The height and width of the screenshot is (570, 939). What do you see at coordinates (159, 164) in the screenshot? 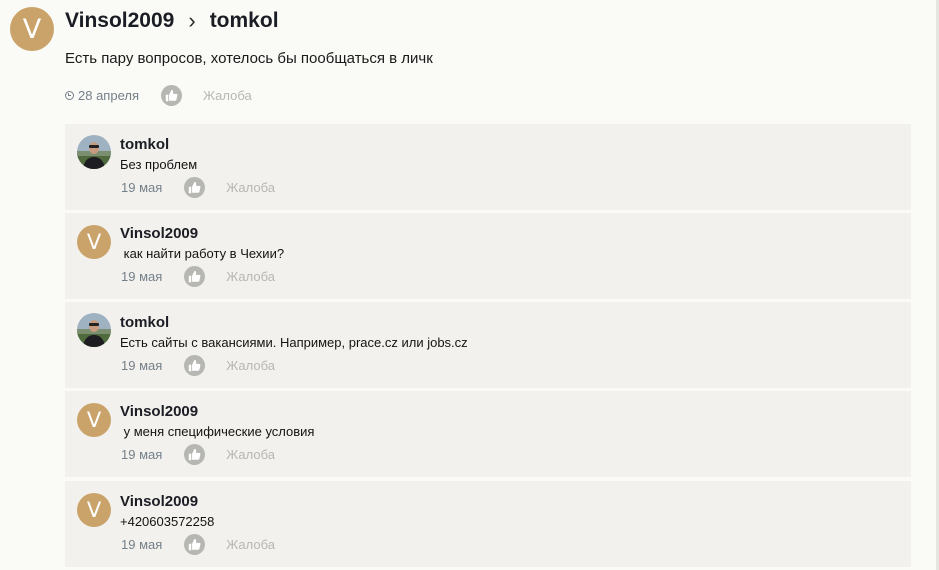
I see `comment-text: Без проблем` at bounding box center [159, 164].